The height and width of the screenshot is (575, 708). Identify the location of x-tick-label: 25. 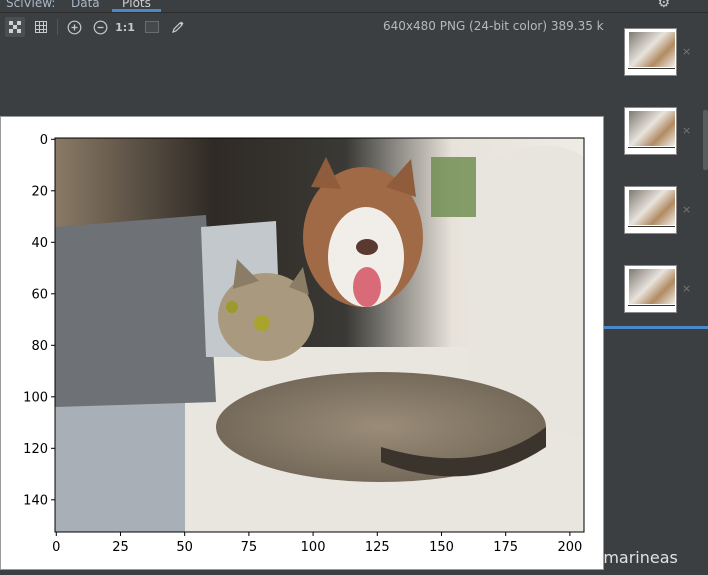
(120, 547).